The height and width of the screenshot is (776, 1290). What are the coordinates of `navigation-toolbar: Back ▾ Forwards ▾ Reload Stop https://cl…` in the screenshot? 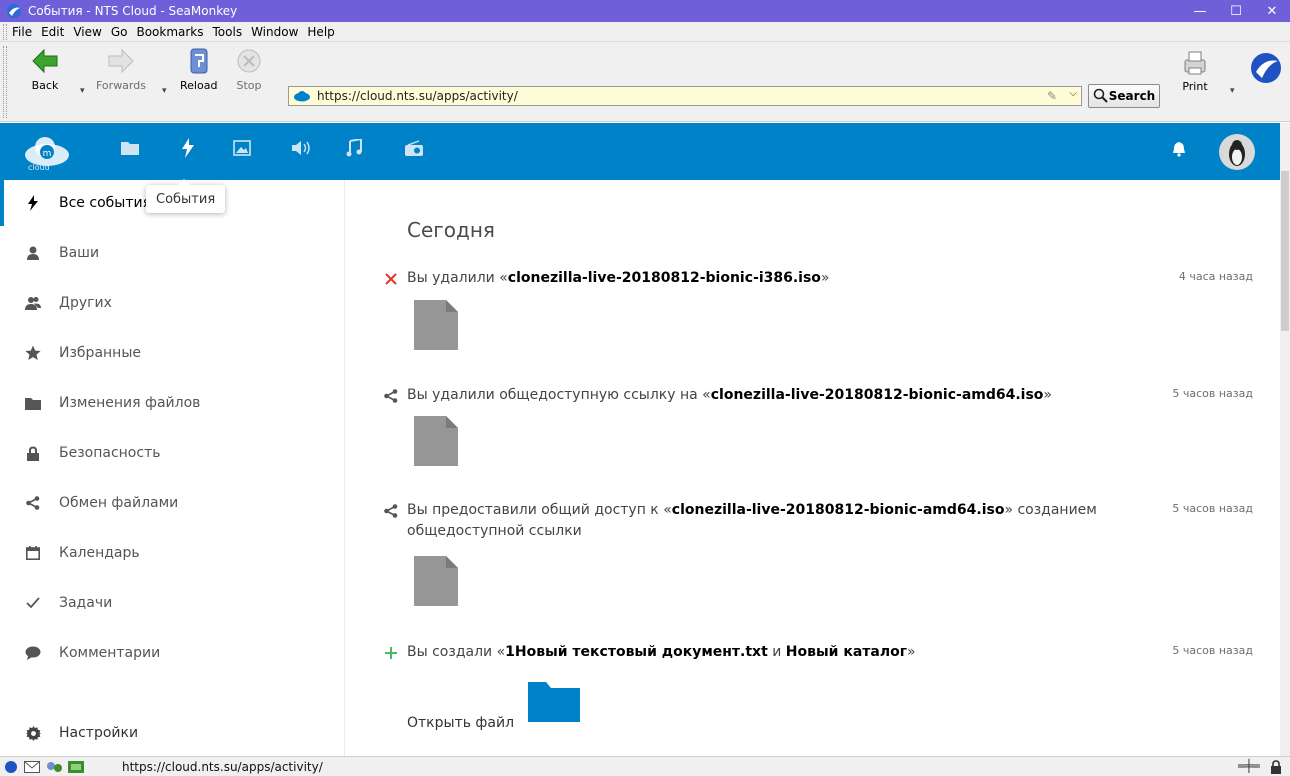 It's located at (645, 82).